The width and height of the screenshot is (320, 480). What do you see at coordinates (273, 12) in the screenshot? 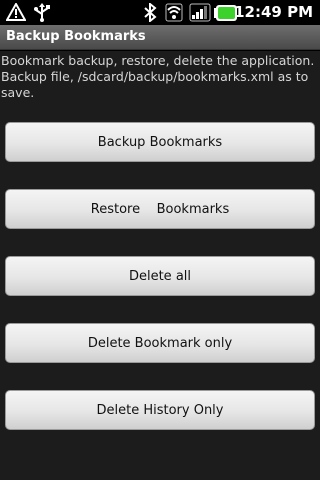
I see `status-clock: 12:49 PM` at bounding box center [273, 12].